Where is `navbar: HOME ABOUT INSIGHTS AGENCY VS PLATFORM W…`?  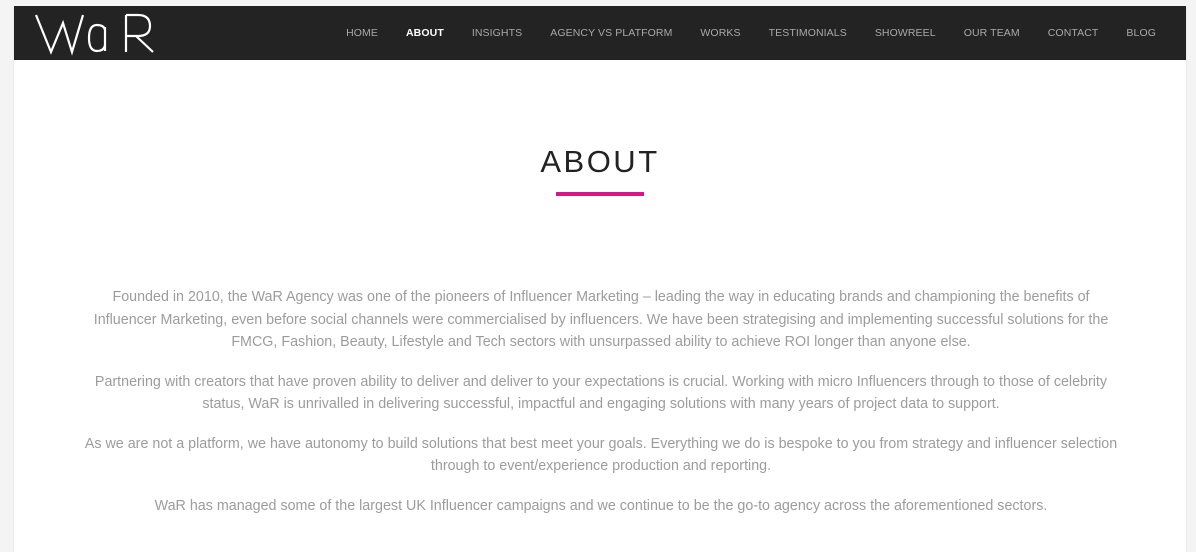 navbar: HOME ABOUT INSIGHTS AGENCY VS PLATFORM W… is located at coordinates (600, 33).